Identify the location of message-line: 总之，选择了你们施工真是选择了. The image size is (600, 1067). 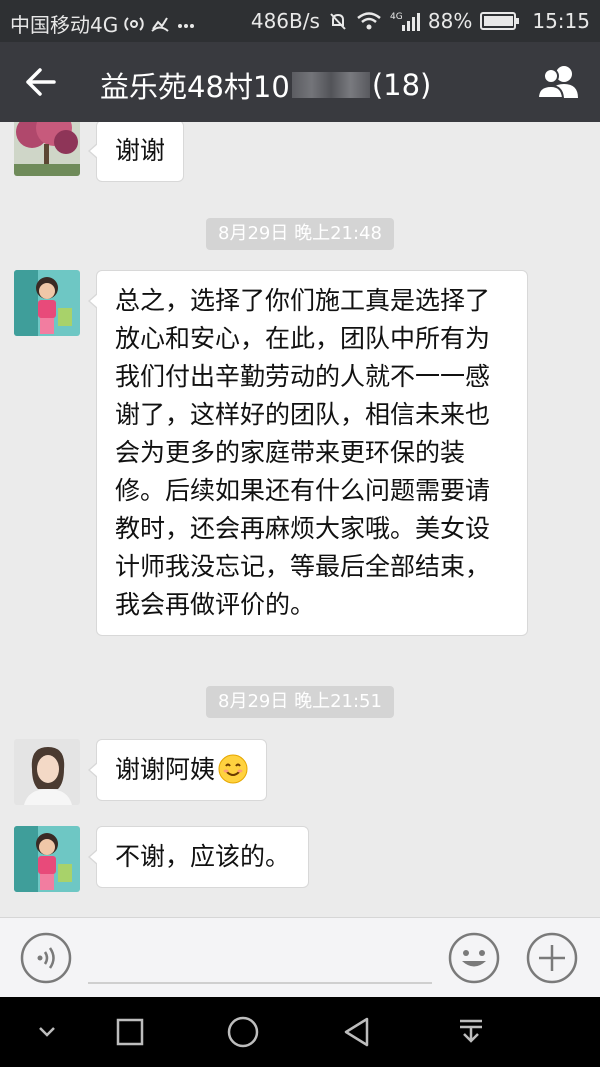
(303, 300).